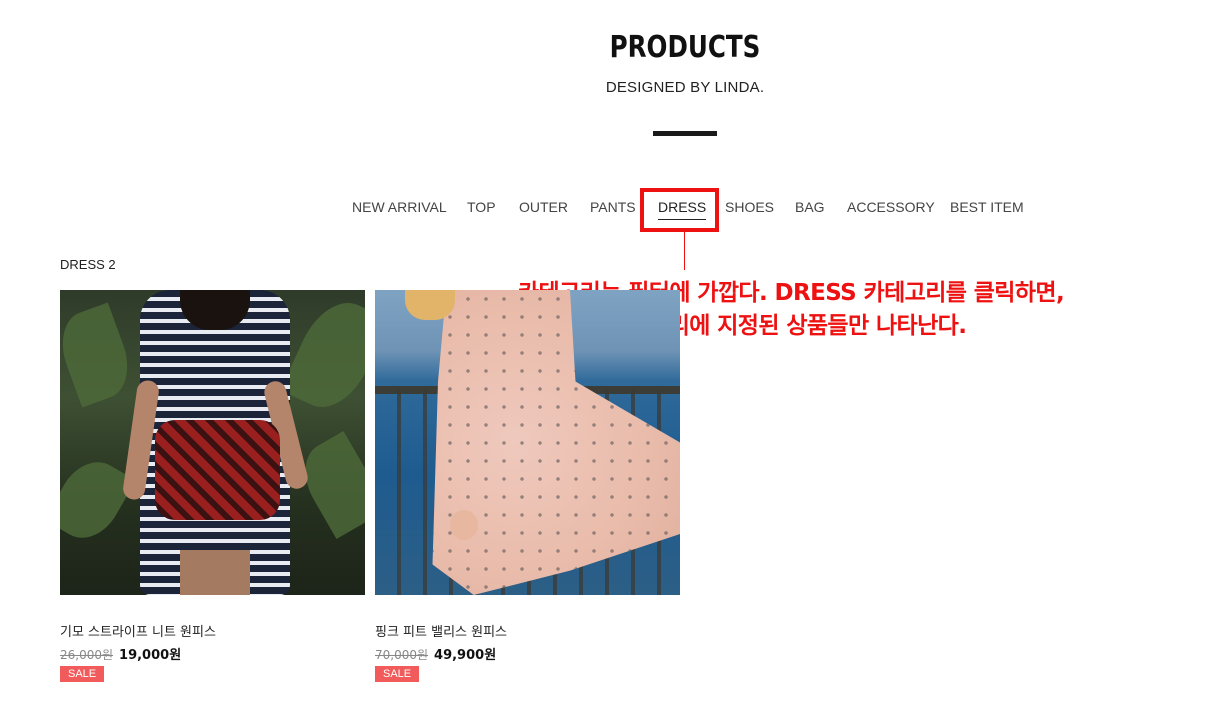 This screenshot has width=1211, height=720. Describe the element at coordinates (685, 133) in the screenshot. I see `title-divider` at that location.